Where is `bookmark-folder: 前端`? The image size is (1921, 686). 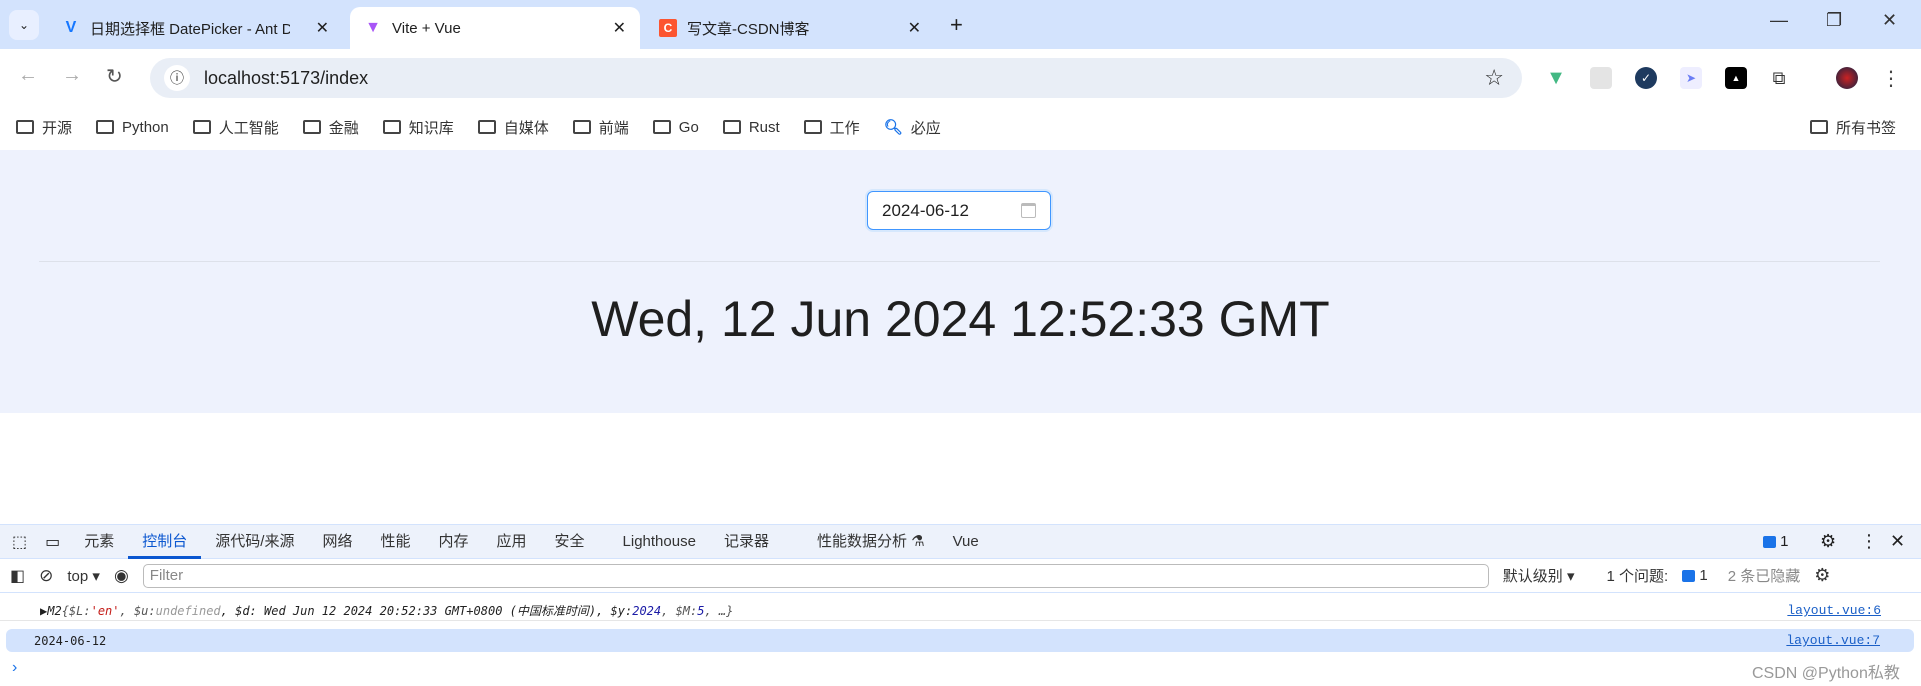
bookmark-folder: 前端 is located at coordinates (600, 127).